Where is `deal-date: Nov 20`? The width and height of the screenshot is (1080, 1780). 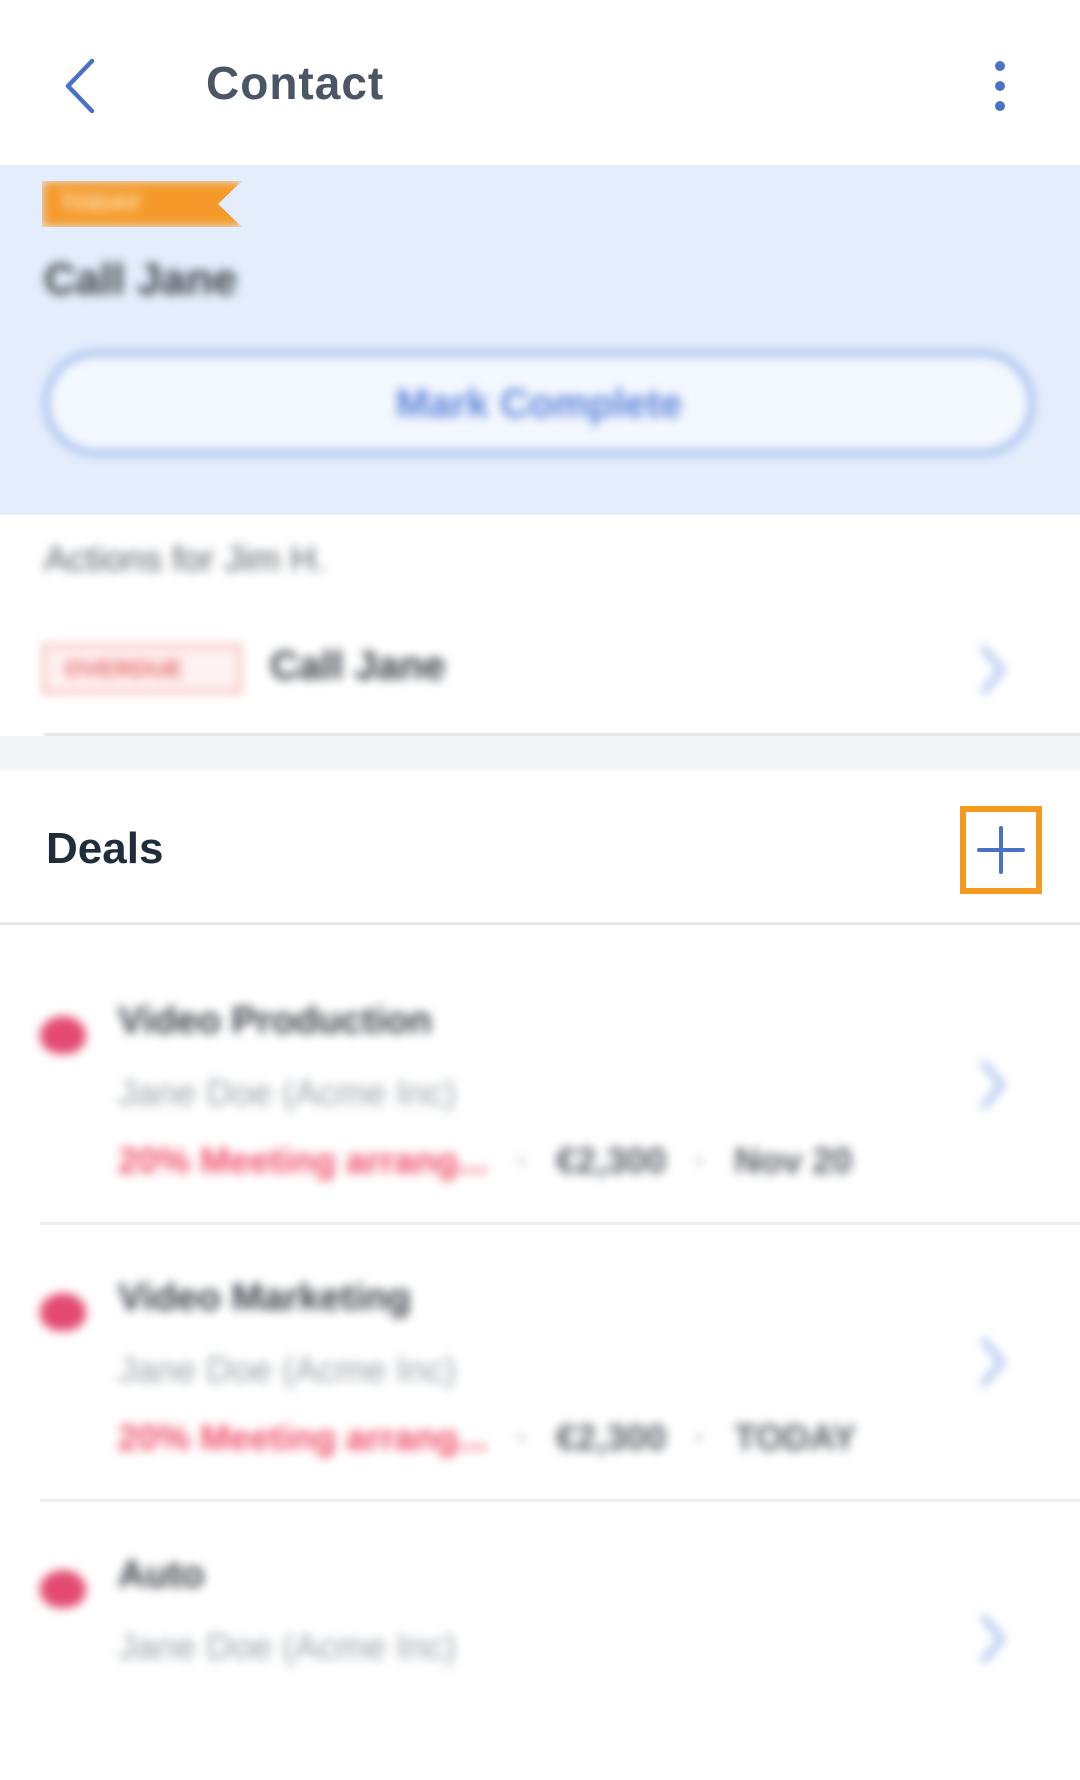 deal-date: Nov 20 is located at coordinates (793, 1160).